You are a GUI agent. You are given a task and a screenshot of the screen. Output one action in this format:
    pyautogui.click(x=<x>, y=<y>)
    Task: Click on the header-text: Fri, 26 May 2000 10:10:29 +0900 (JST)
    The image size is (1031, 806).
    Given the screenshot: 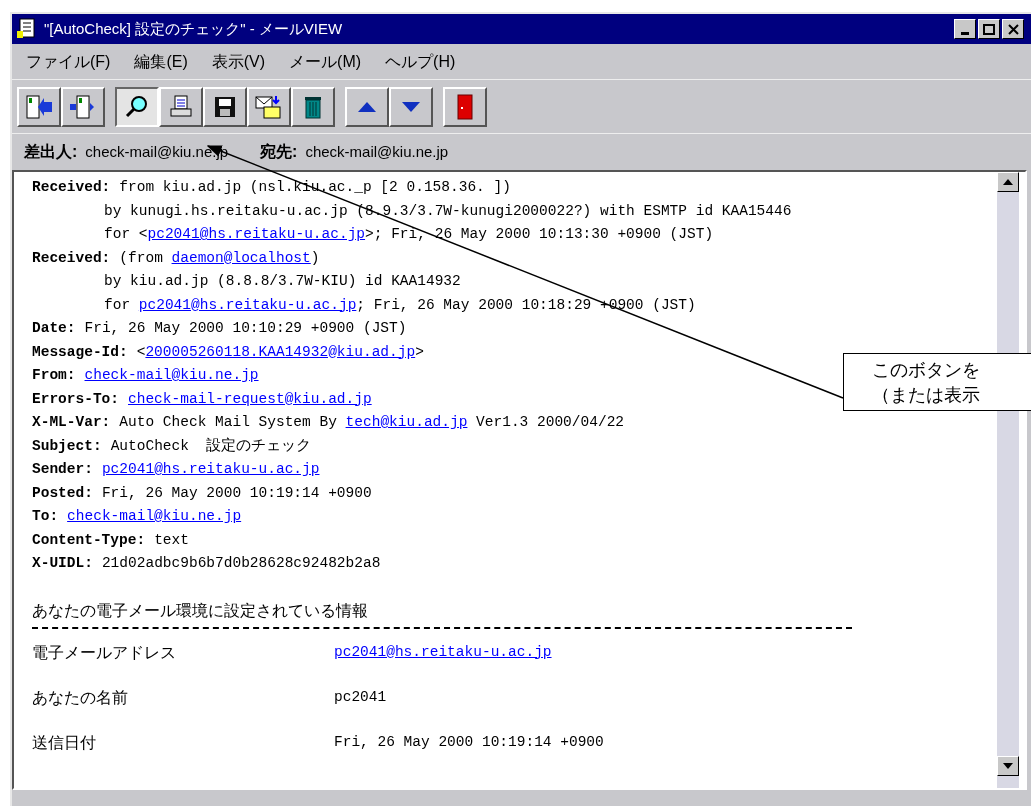 What is the action you would take?
    pyautogui.click(x=245, y=328)
    